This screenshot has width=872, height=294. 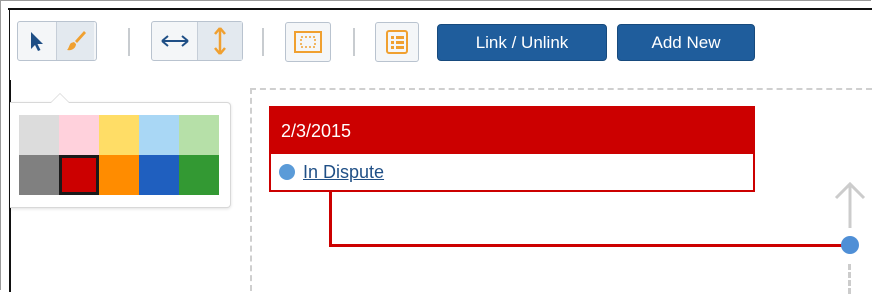 What do you see at coordinates (589, 245) in the screenshot?
I see `connector-line-horizontal` at bounding box center [589, 245].